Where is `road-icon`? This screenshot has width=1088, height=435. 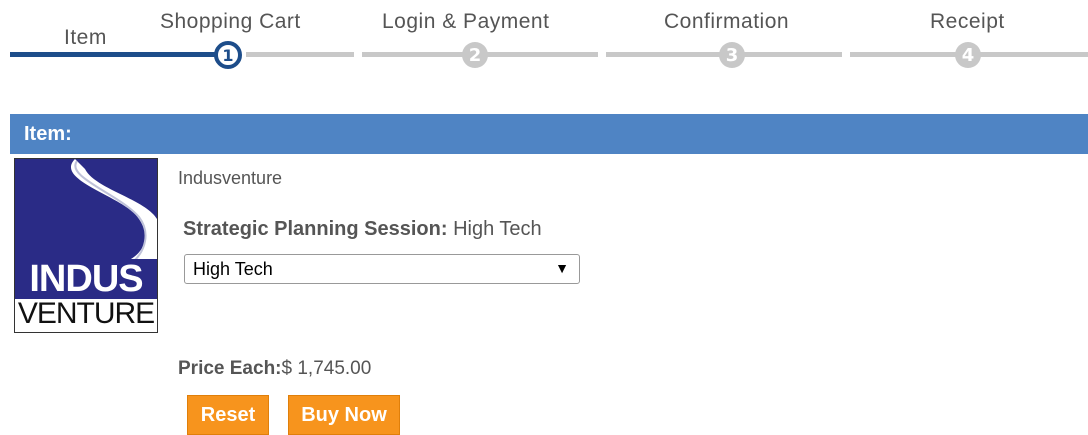
road-icon is located at coordinates (113, 211).